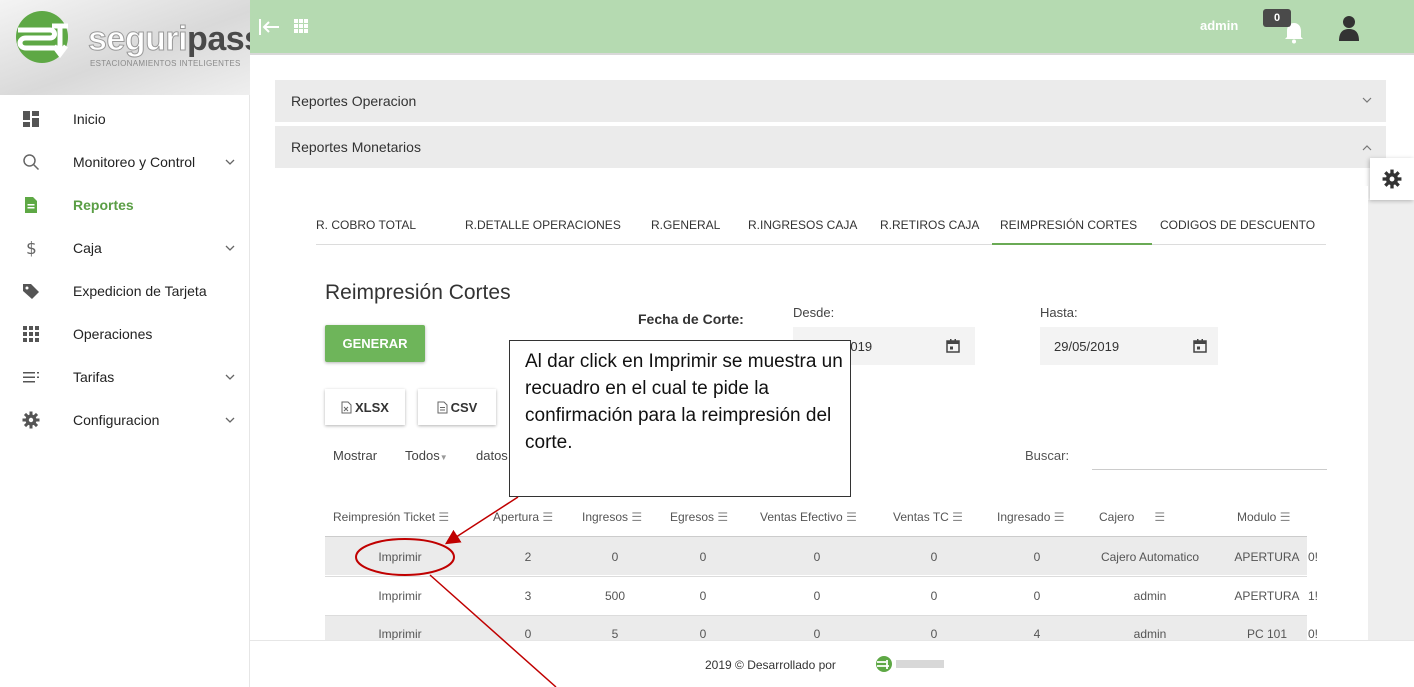  What do you see at coordinates (1237, 225) in the screenshot?
I see `tab-codigos-descuento: CODIGOS DE DESCUENTO` at bounding box center [1237, 225].